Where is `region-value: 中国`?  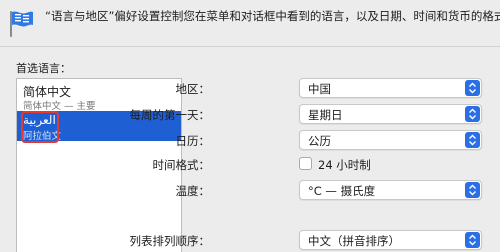 region-value: 中国 is located at coordinates (319, 89).